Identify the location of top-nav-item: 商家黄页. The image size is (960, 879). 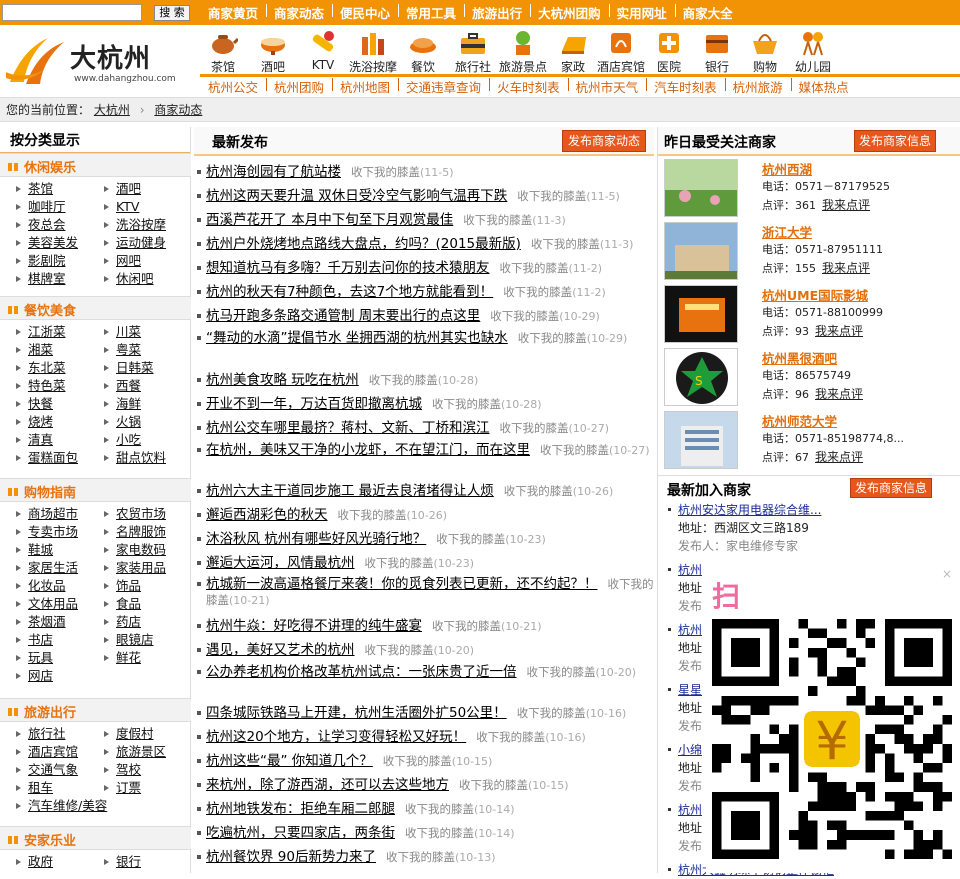
(233, 12).